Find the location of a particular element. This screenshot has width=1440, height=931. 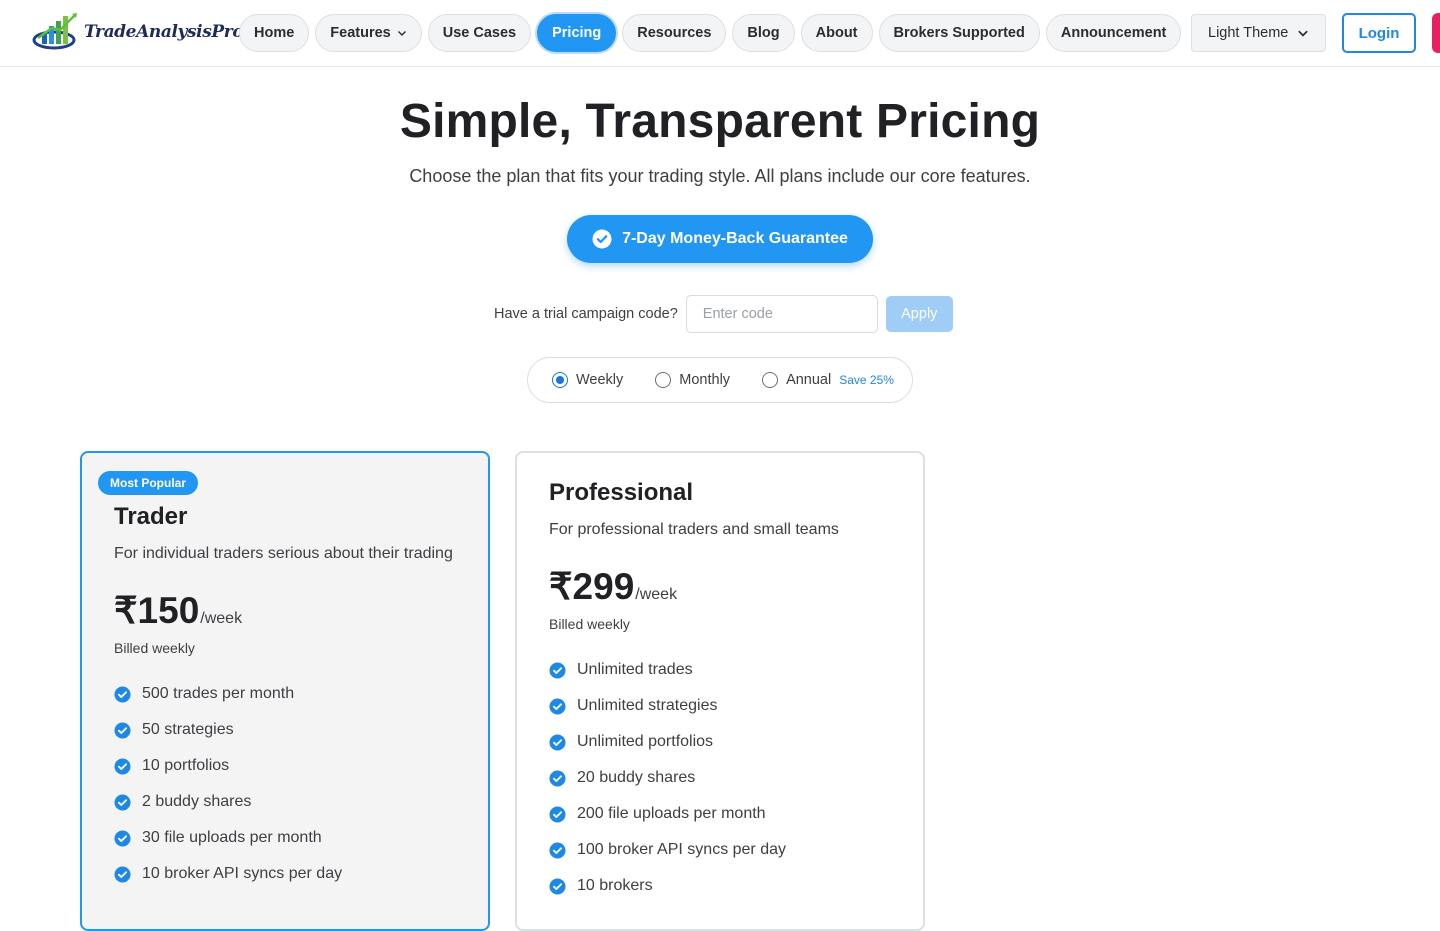

guarantee-label: 7-Day Money-Back Guarantee is located at coordinates (735, 238).